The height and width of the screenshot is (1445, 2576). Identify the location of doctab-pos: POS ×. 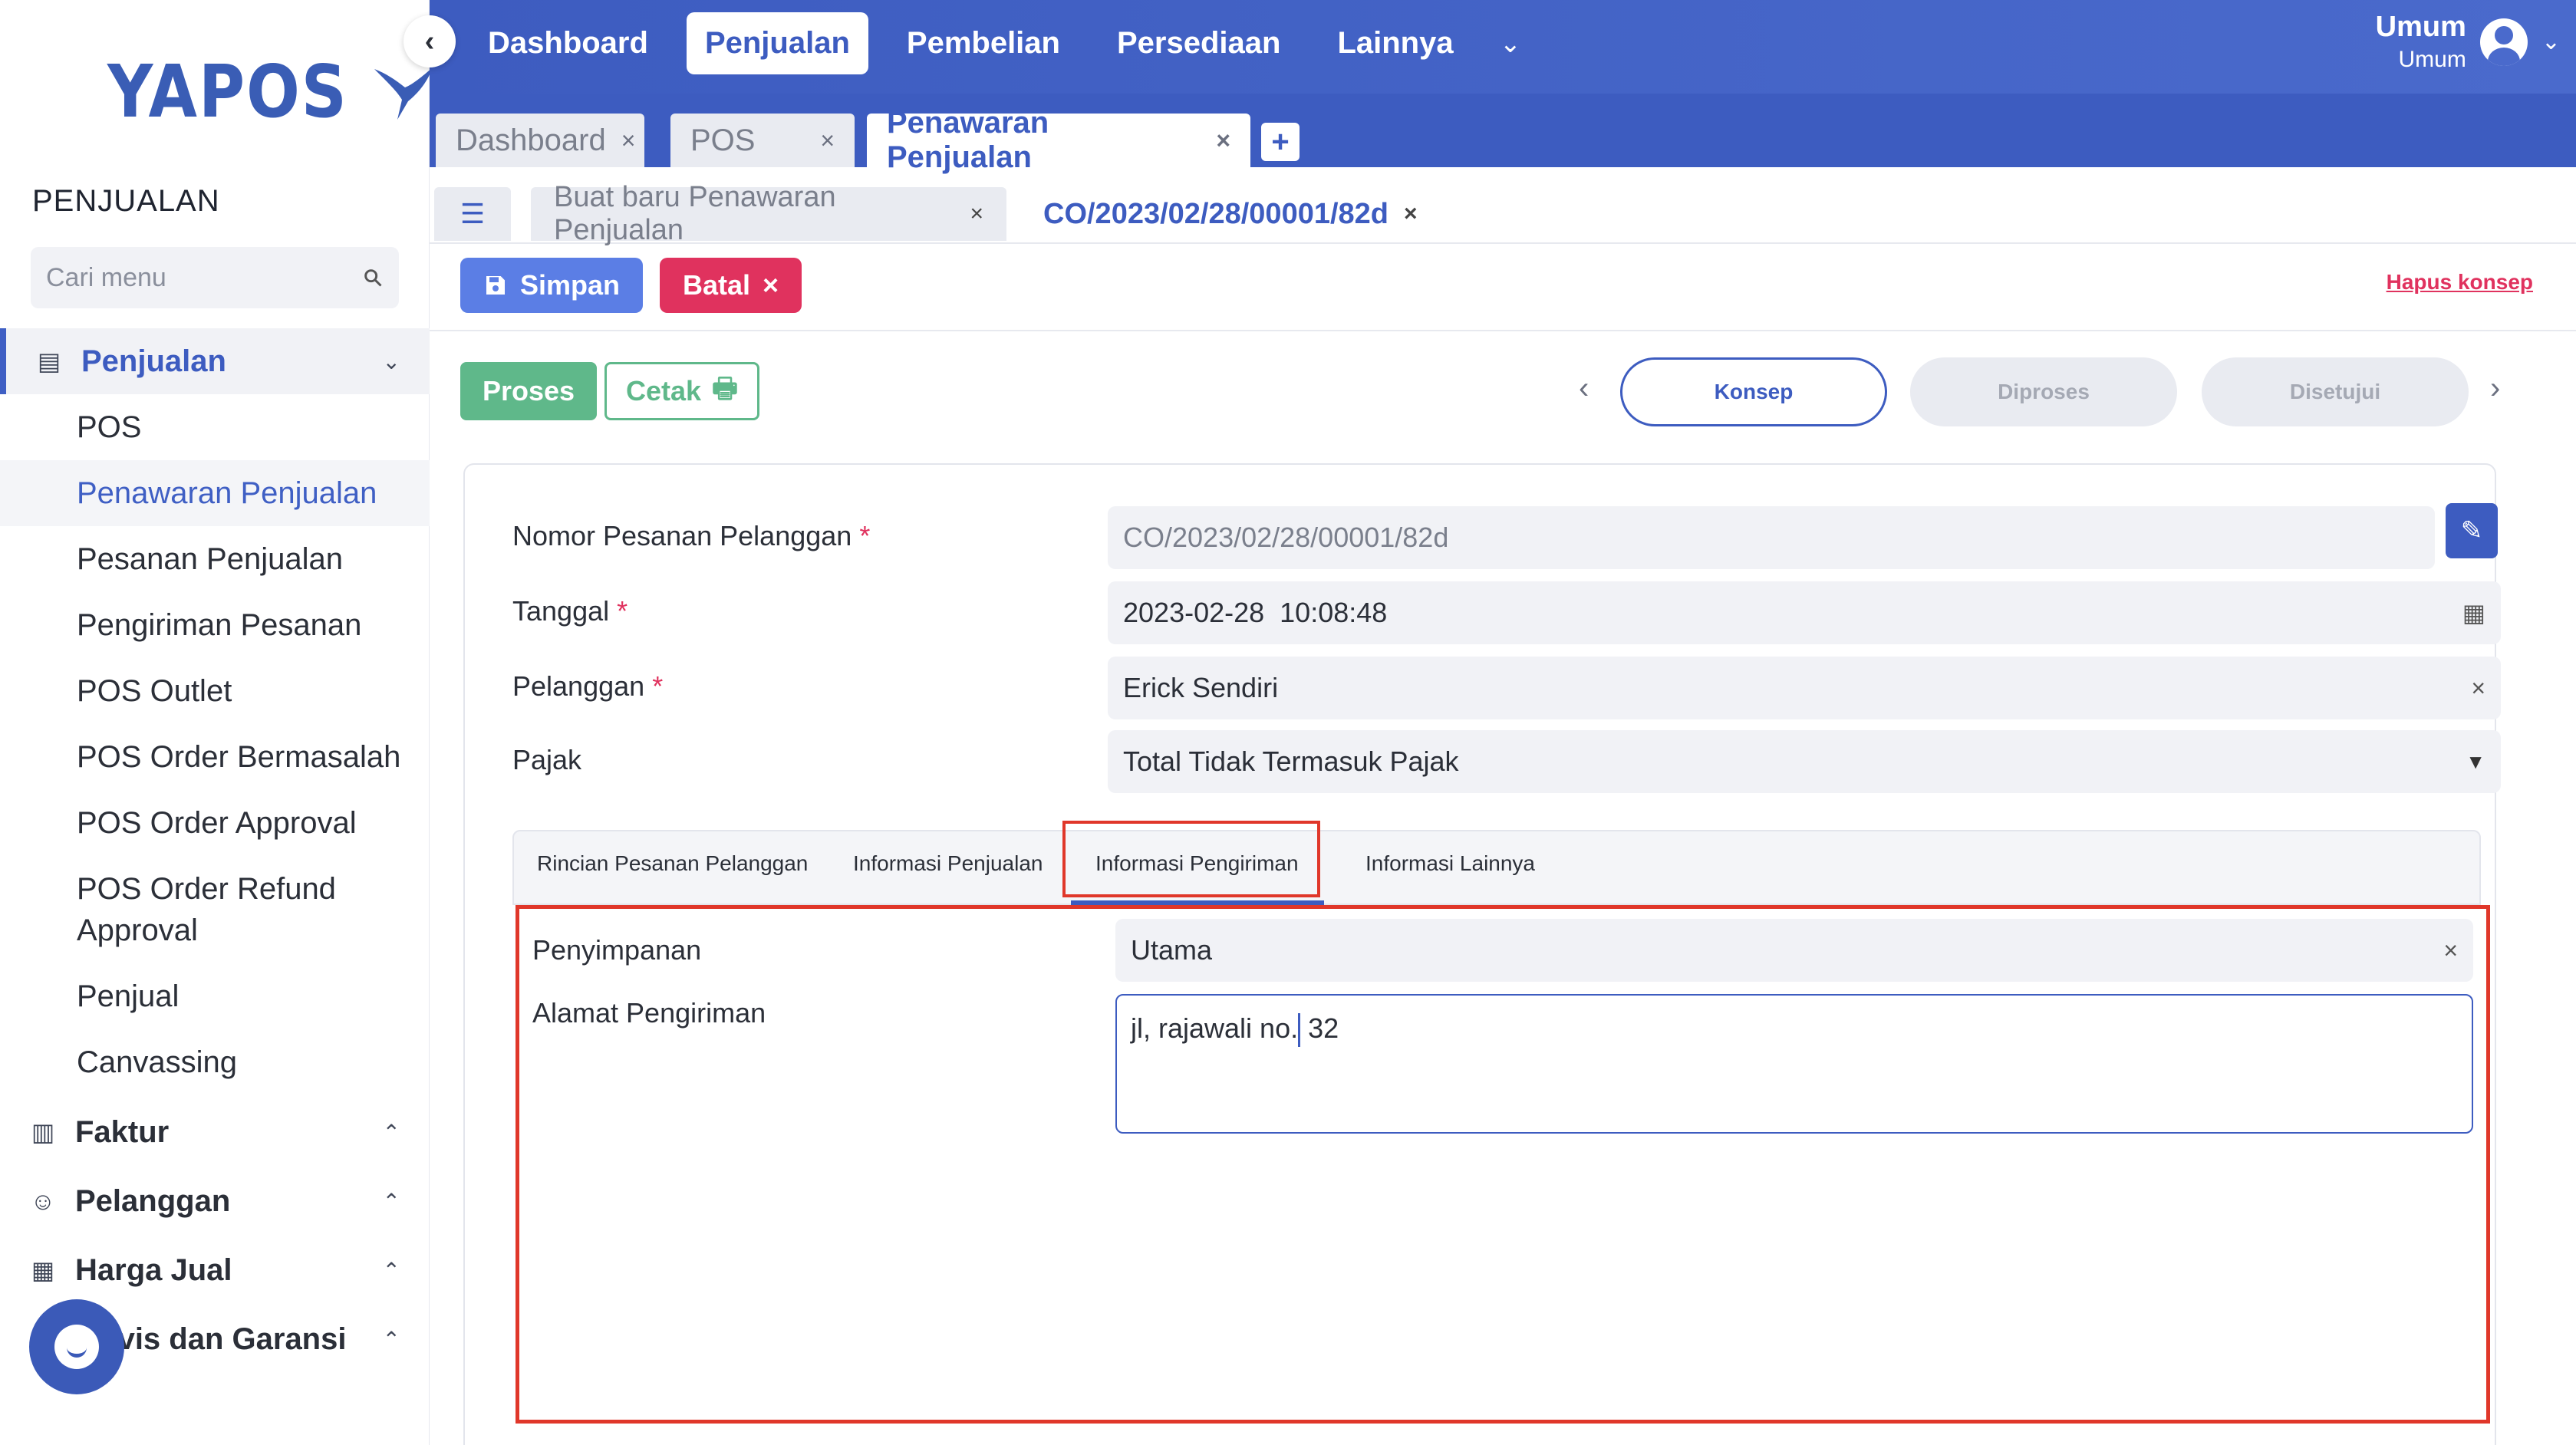
(762, 140).